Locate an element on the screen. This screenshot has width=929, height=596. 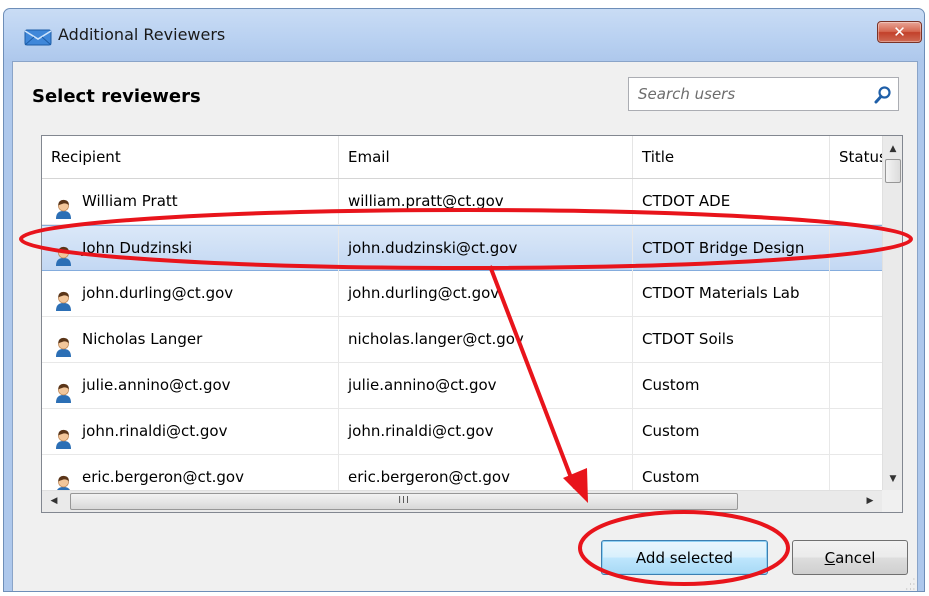
close-icon: ✕ is located at coordinates (899, 32).